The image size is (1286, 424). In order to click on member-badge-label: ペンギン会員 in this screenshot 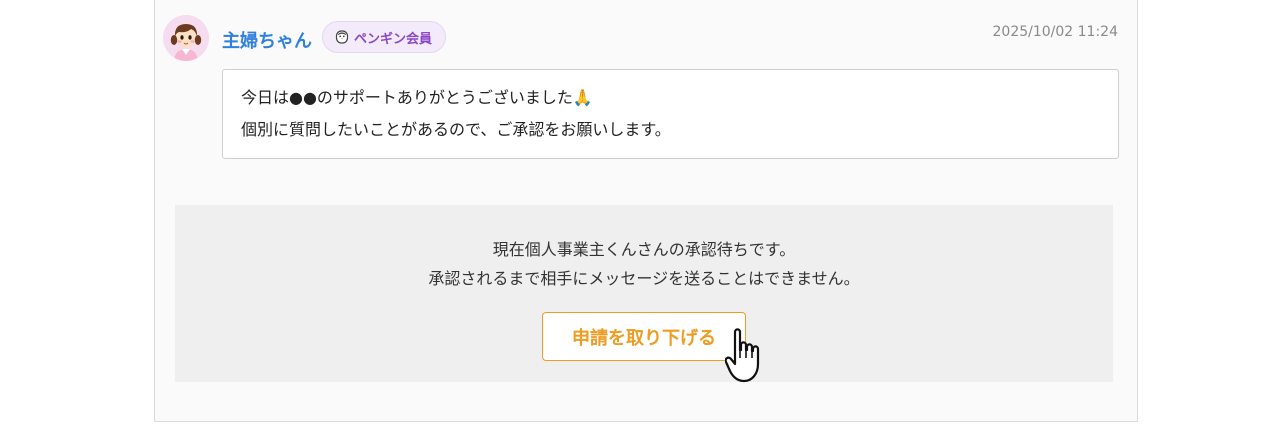, I will do `click(393, 39)`.